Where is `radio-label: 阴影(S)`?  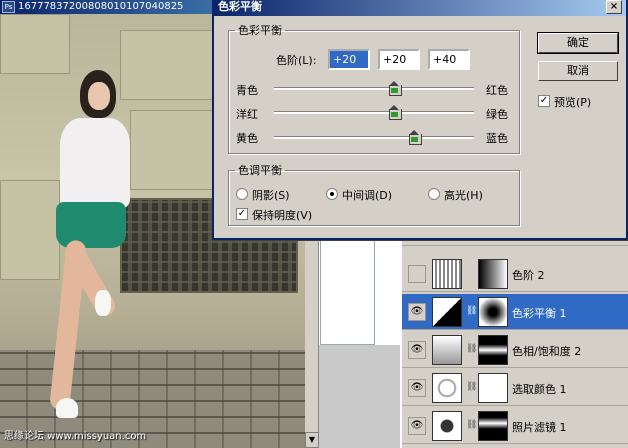
radio-label: 阴影(S) is located at coordinates (271, 195).